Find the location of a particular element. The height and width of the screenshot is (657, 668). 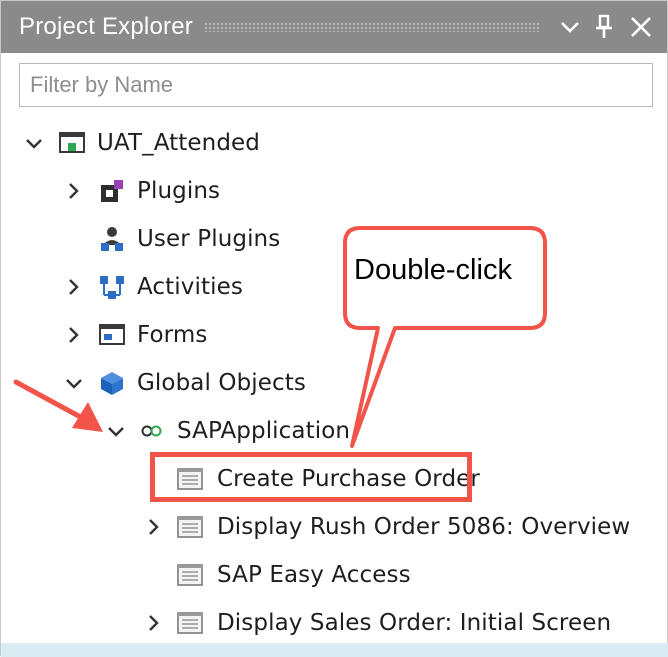

arrow-annotation is located at coordinates (58, 405).